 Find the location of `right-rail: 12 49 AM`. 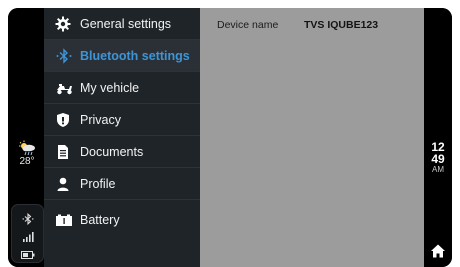

right-rail: 12 49 AM is located at coordinates (438, 137).